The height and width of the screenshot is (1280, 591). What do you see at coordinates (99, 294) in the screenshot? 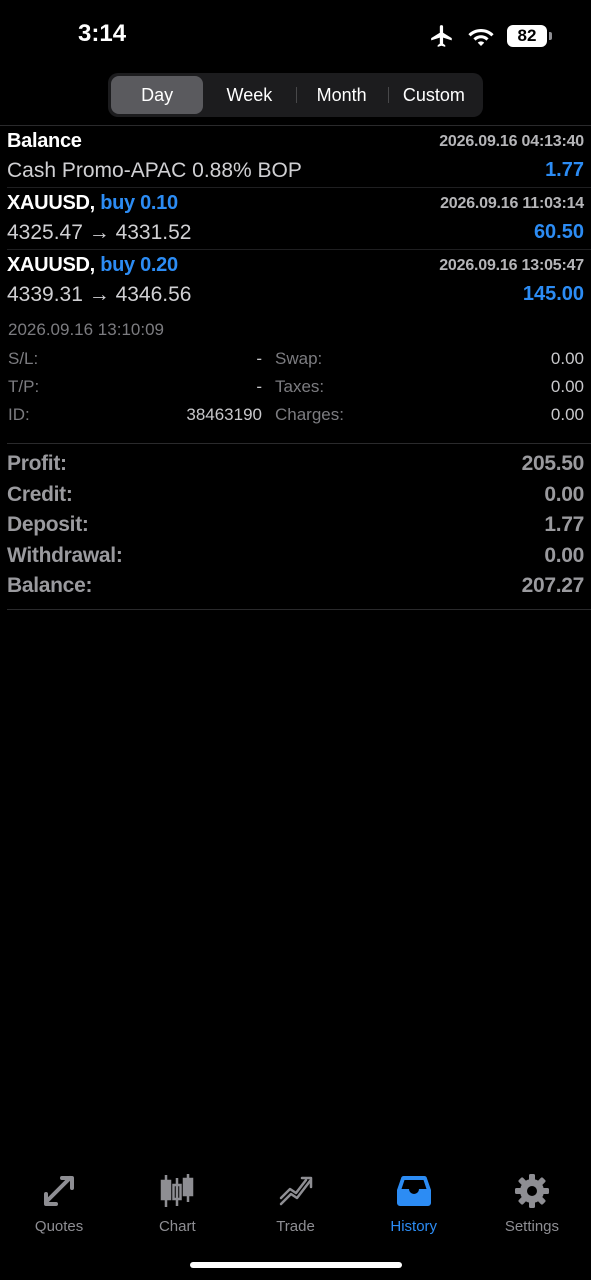
I see `deal-prices: 4339.31 → 4346.56` at bounding box center [99, 294].